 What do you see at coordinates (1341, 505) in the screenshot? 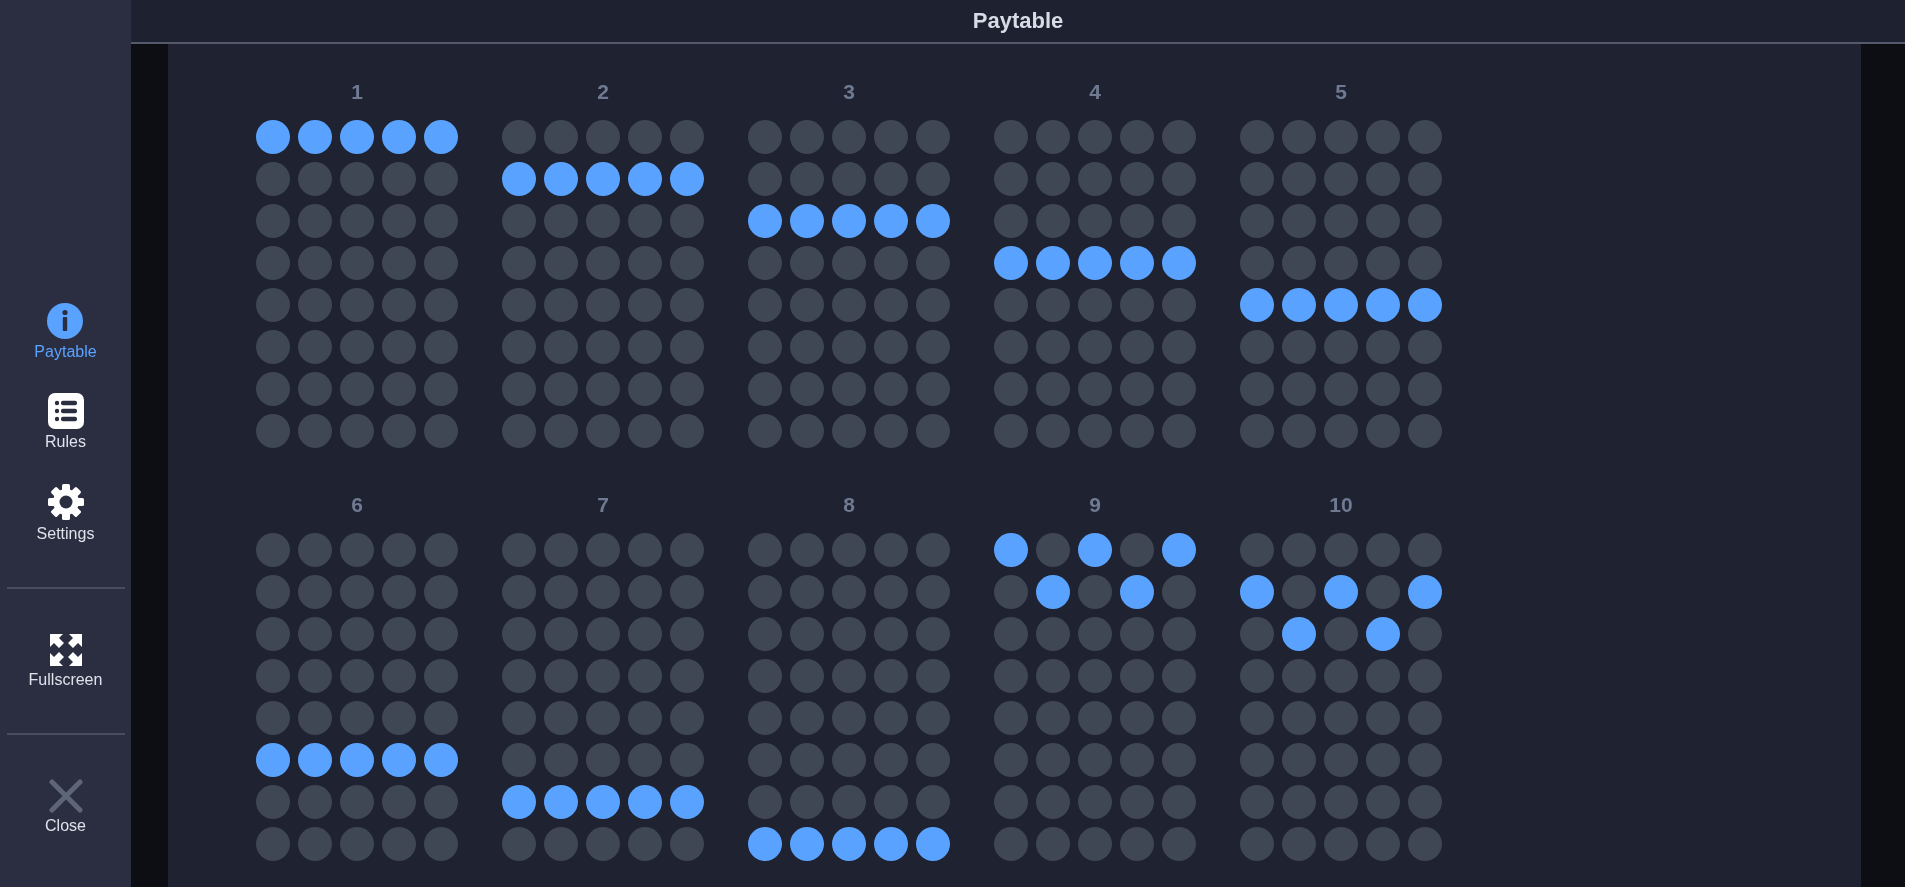
I see `payline-number: 10` at bounding box center [1341, 505].